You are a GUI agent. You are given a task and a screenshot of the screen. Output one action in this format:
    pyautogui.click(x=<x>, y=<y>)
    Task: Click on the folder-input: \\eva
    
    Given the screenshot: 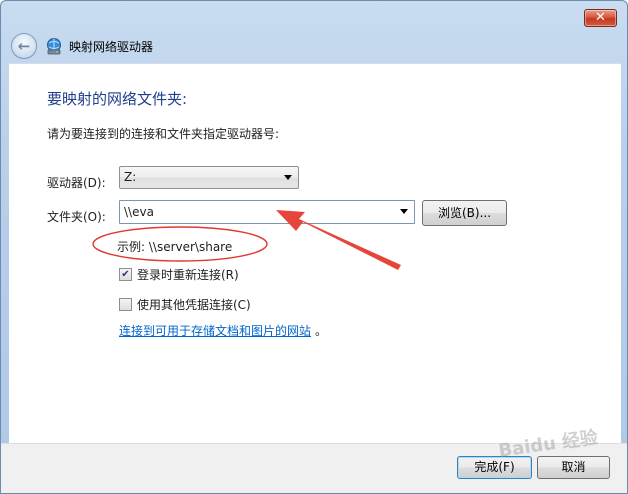 What is the action you would take?
    pyautogui.click(x=267, y=212)
    